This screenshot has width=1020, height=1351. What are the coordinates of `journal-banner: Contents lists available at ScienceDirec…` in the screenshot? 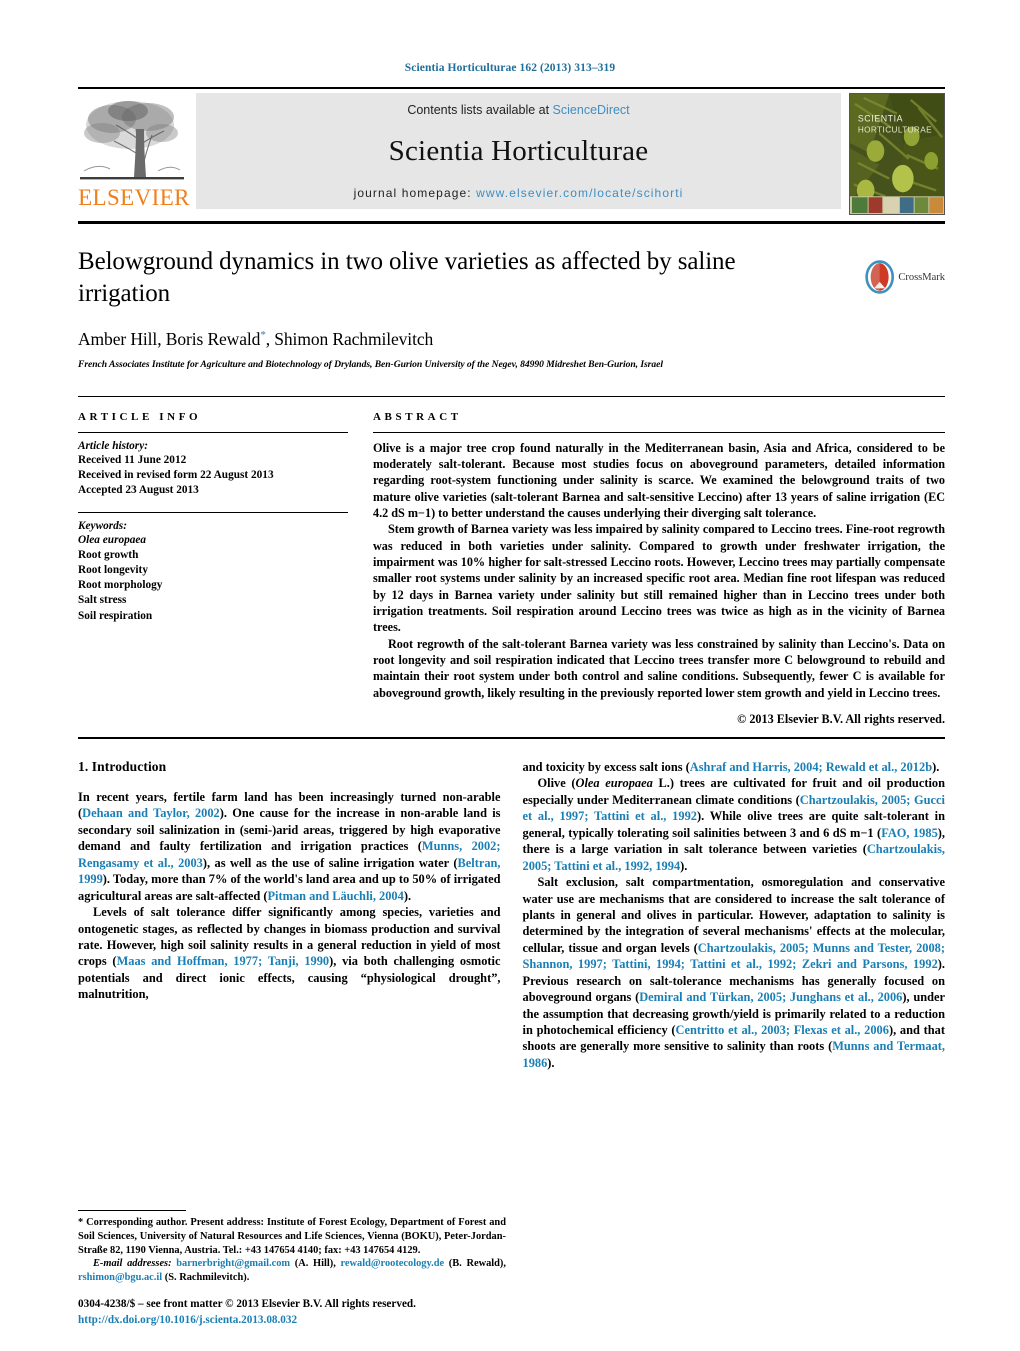 It's located at (518, 151).